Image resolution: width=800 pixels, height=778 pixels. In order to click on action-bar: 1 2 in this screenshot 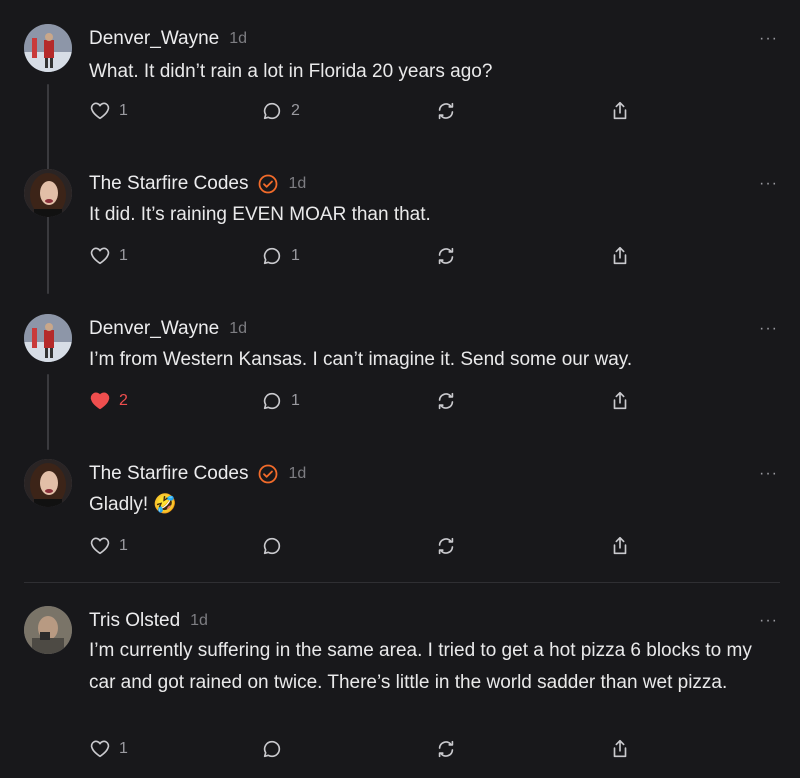, I will do `click(369, 112)`.